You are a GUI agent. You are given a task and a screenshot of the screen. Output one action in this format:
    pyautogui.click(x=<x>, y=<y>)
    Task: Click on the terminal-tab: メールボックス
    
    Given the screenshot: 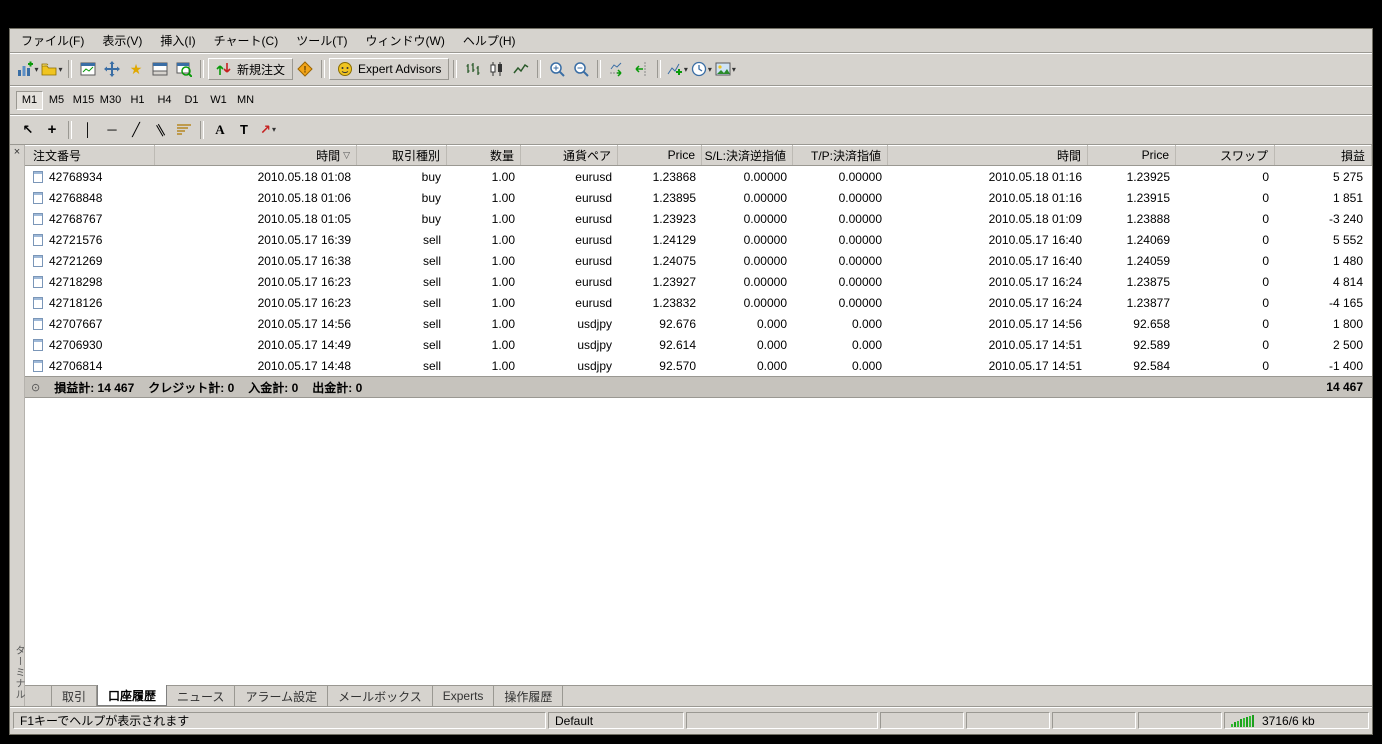 What is the action you would take?
    pyautogui.click(x=380, y=696)
    